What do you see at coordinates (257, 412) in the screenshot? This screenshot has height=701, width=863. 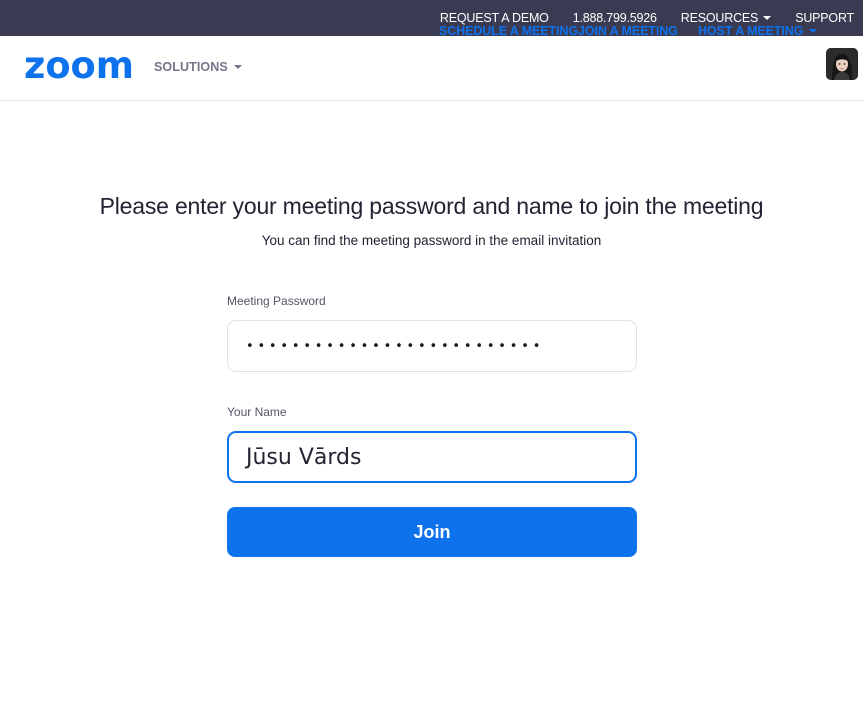 I see `name-label: Your Name` at bounding box center [257, 412].